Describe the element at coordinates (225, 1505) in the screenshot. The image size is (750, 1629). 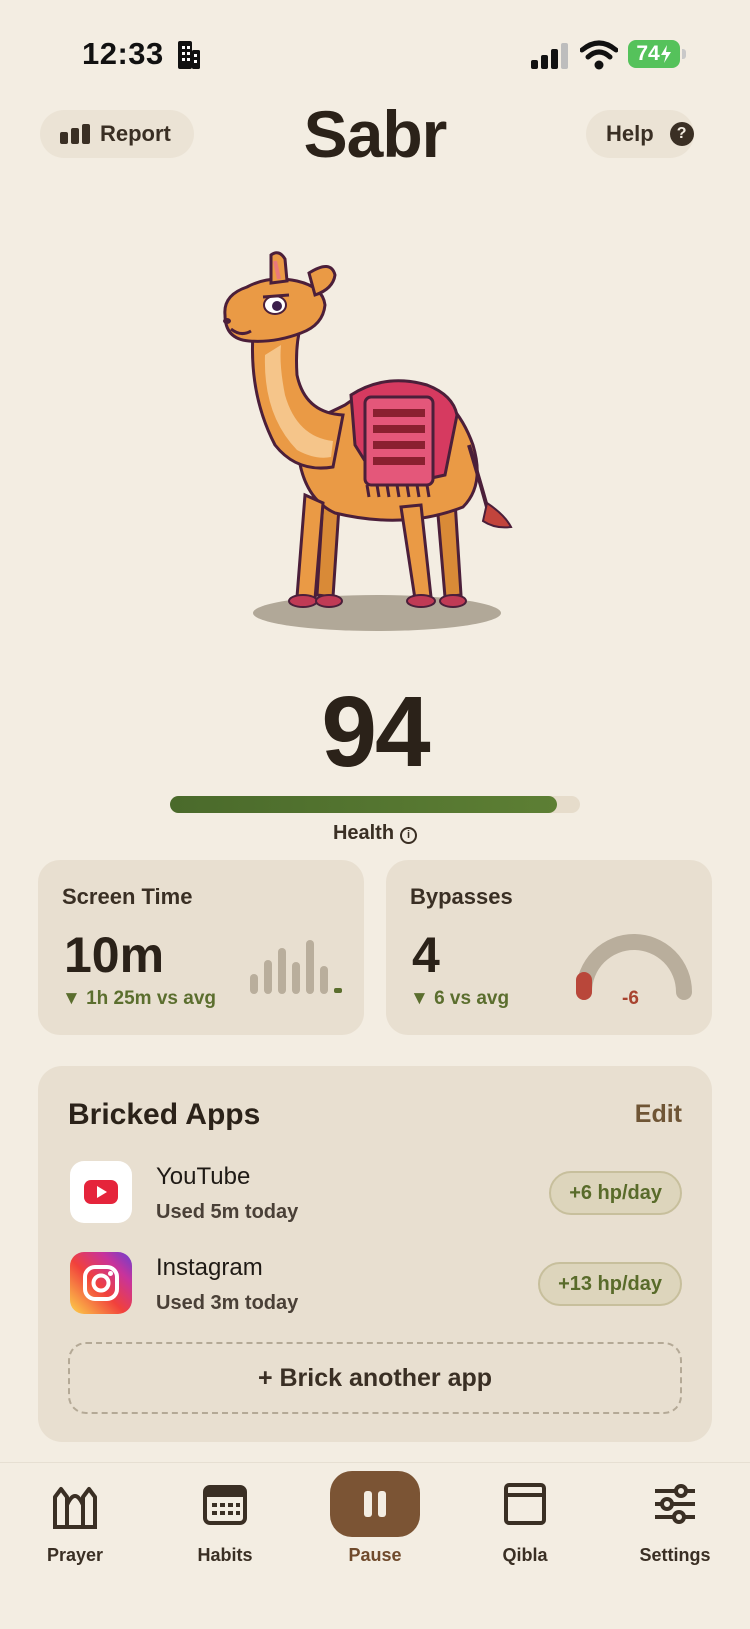
I see `calendar-icon` at that location.